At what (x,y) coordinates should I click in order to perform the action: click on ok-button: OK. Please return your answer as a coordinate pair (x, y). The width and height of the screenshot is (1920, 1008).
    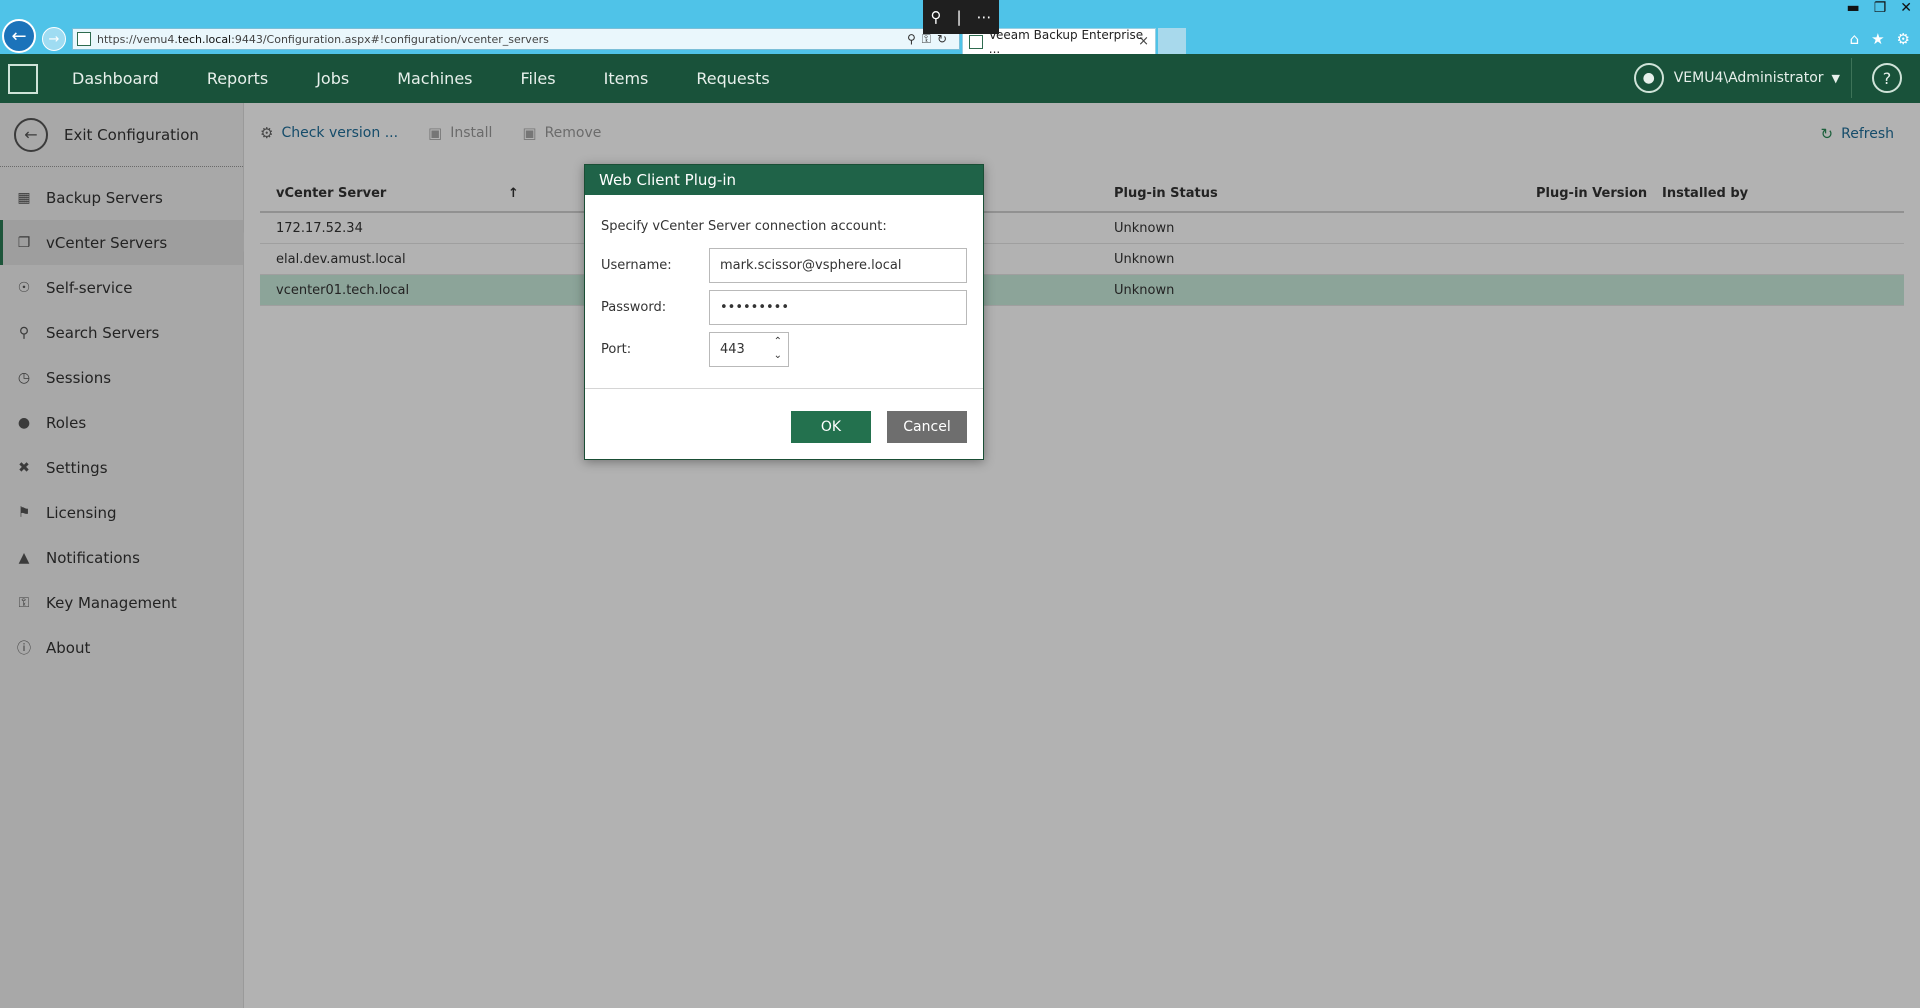
    Looking at the image, I should click on (831, 427).